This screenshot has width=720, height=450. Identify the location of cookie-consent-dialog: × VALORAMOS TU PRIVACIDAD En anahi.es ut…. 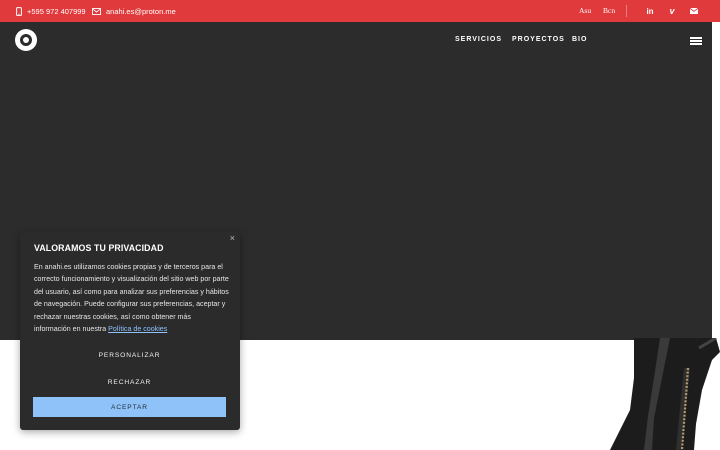
(130, 331).